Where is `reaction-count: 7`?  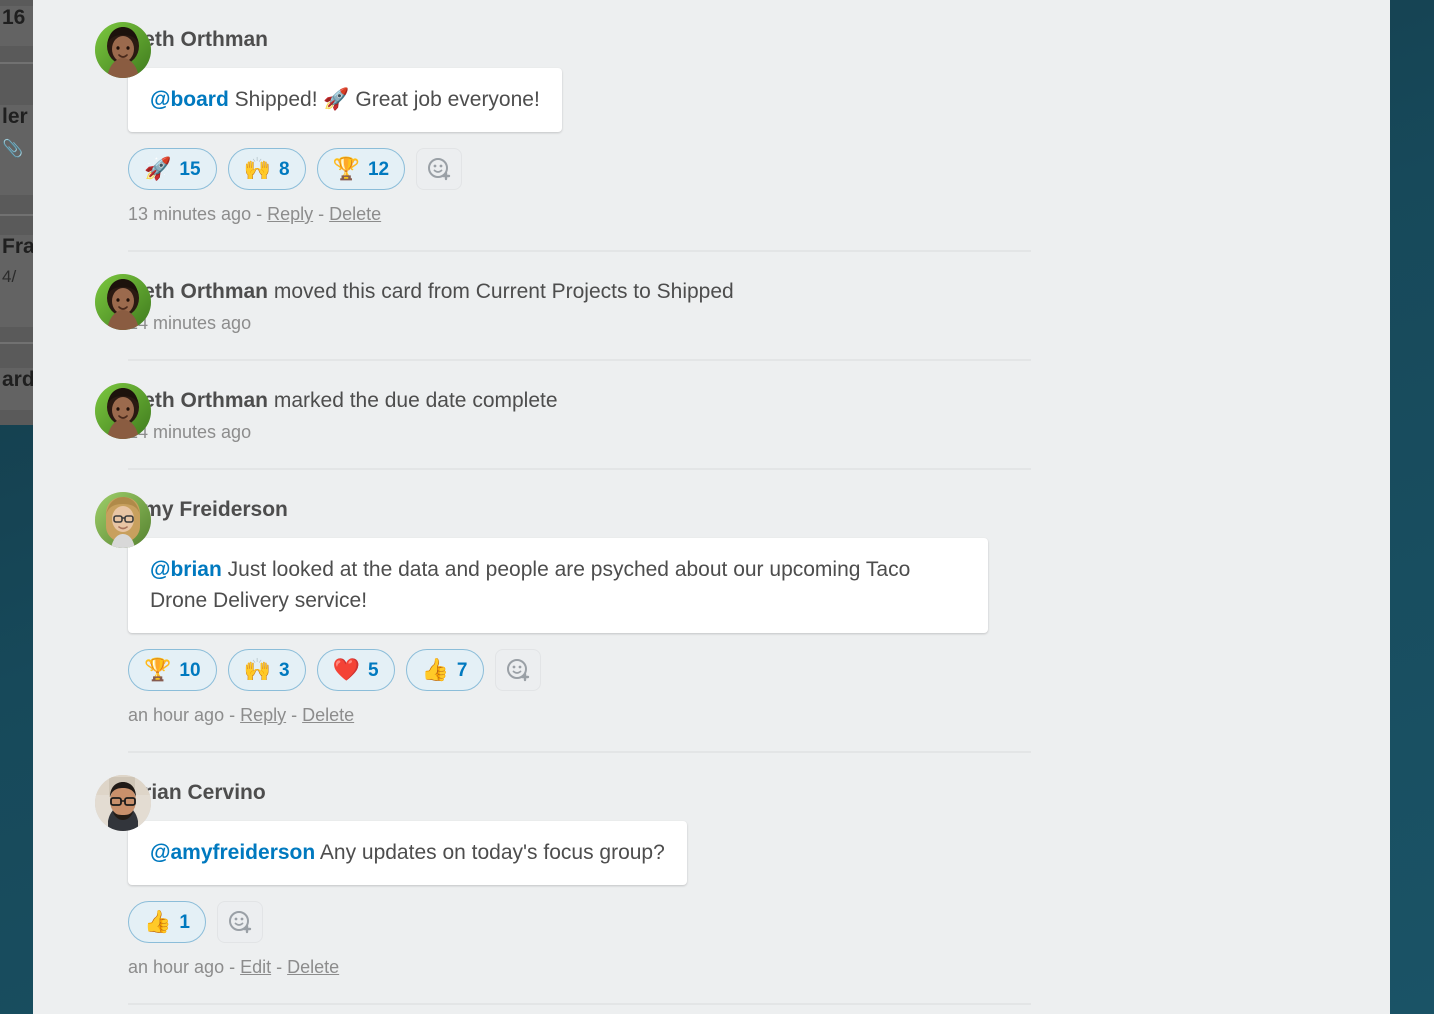
reaction-count: 7 is located at coordinates (462, 670).